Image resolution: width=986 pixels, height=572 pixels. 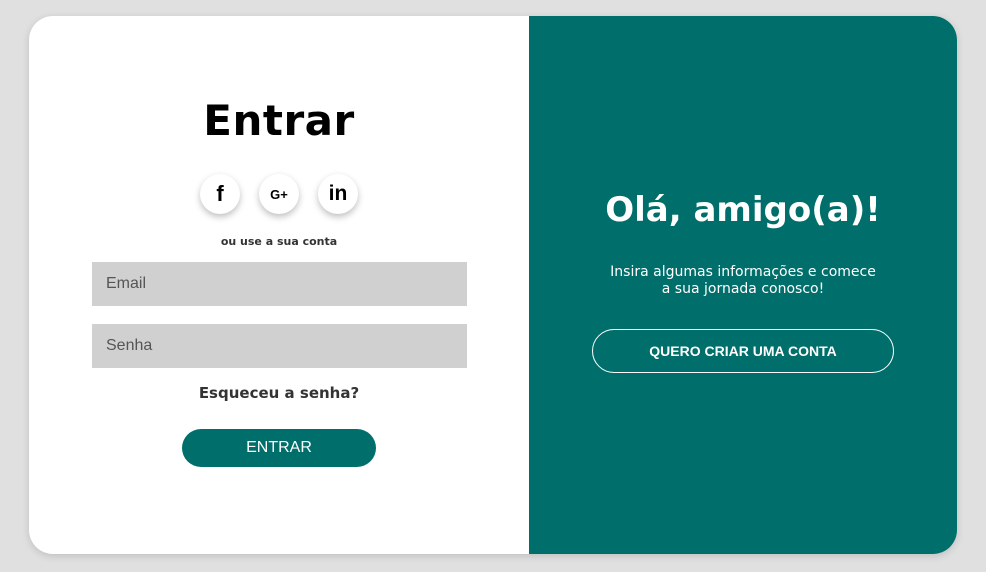 What do you see at coordinates (279, 393) in the screenshot?
I see `forgot-password-link: Esqueceu a senha?` at bounding box center [279, 393].